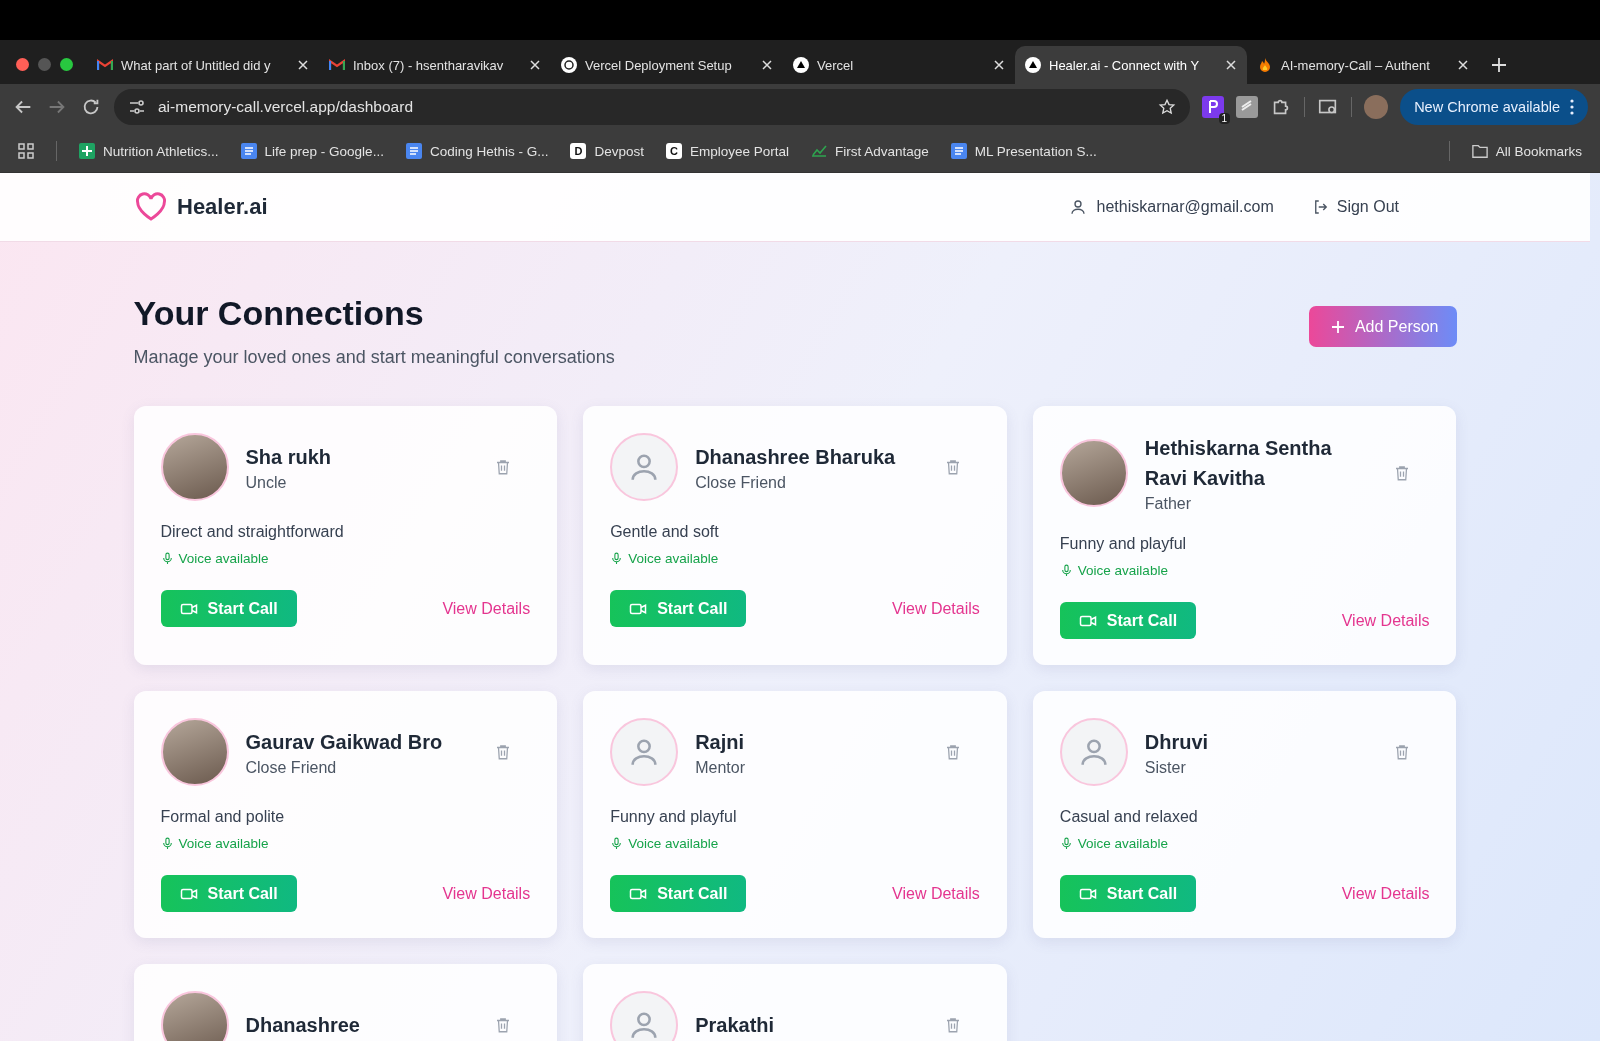  Describe the element at coordinates (303, 1025) in the screenshot. I see `person-name: Dhanashree` at that location.